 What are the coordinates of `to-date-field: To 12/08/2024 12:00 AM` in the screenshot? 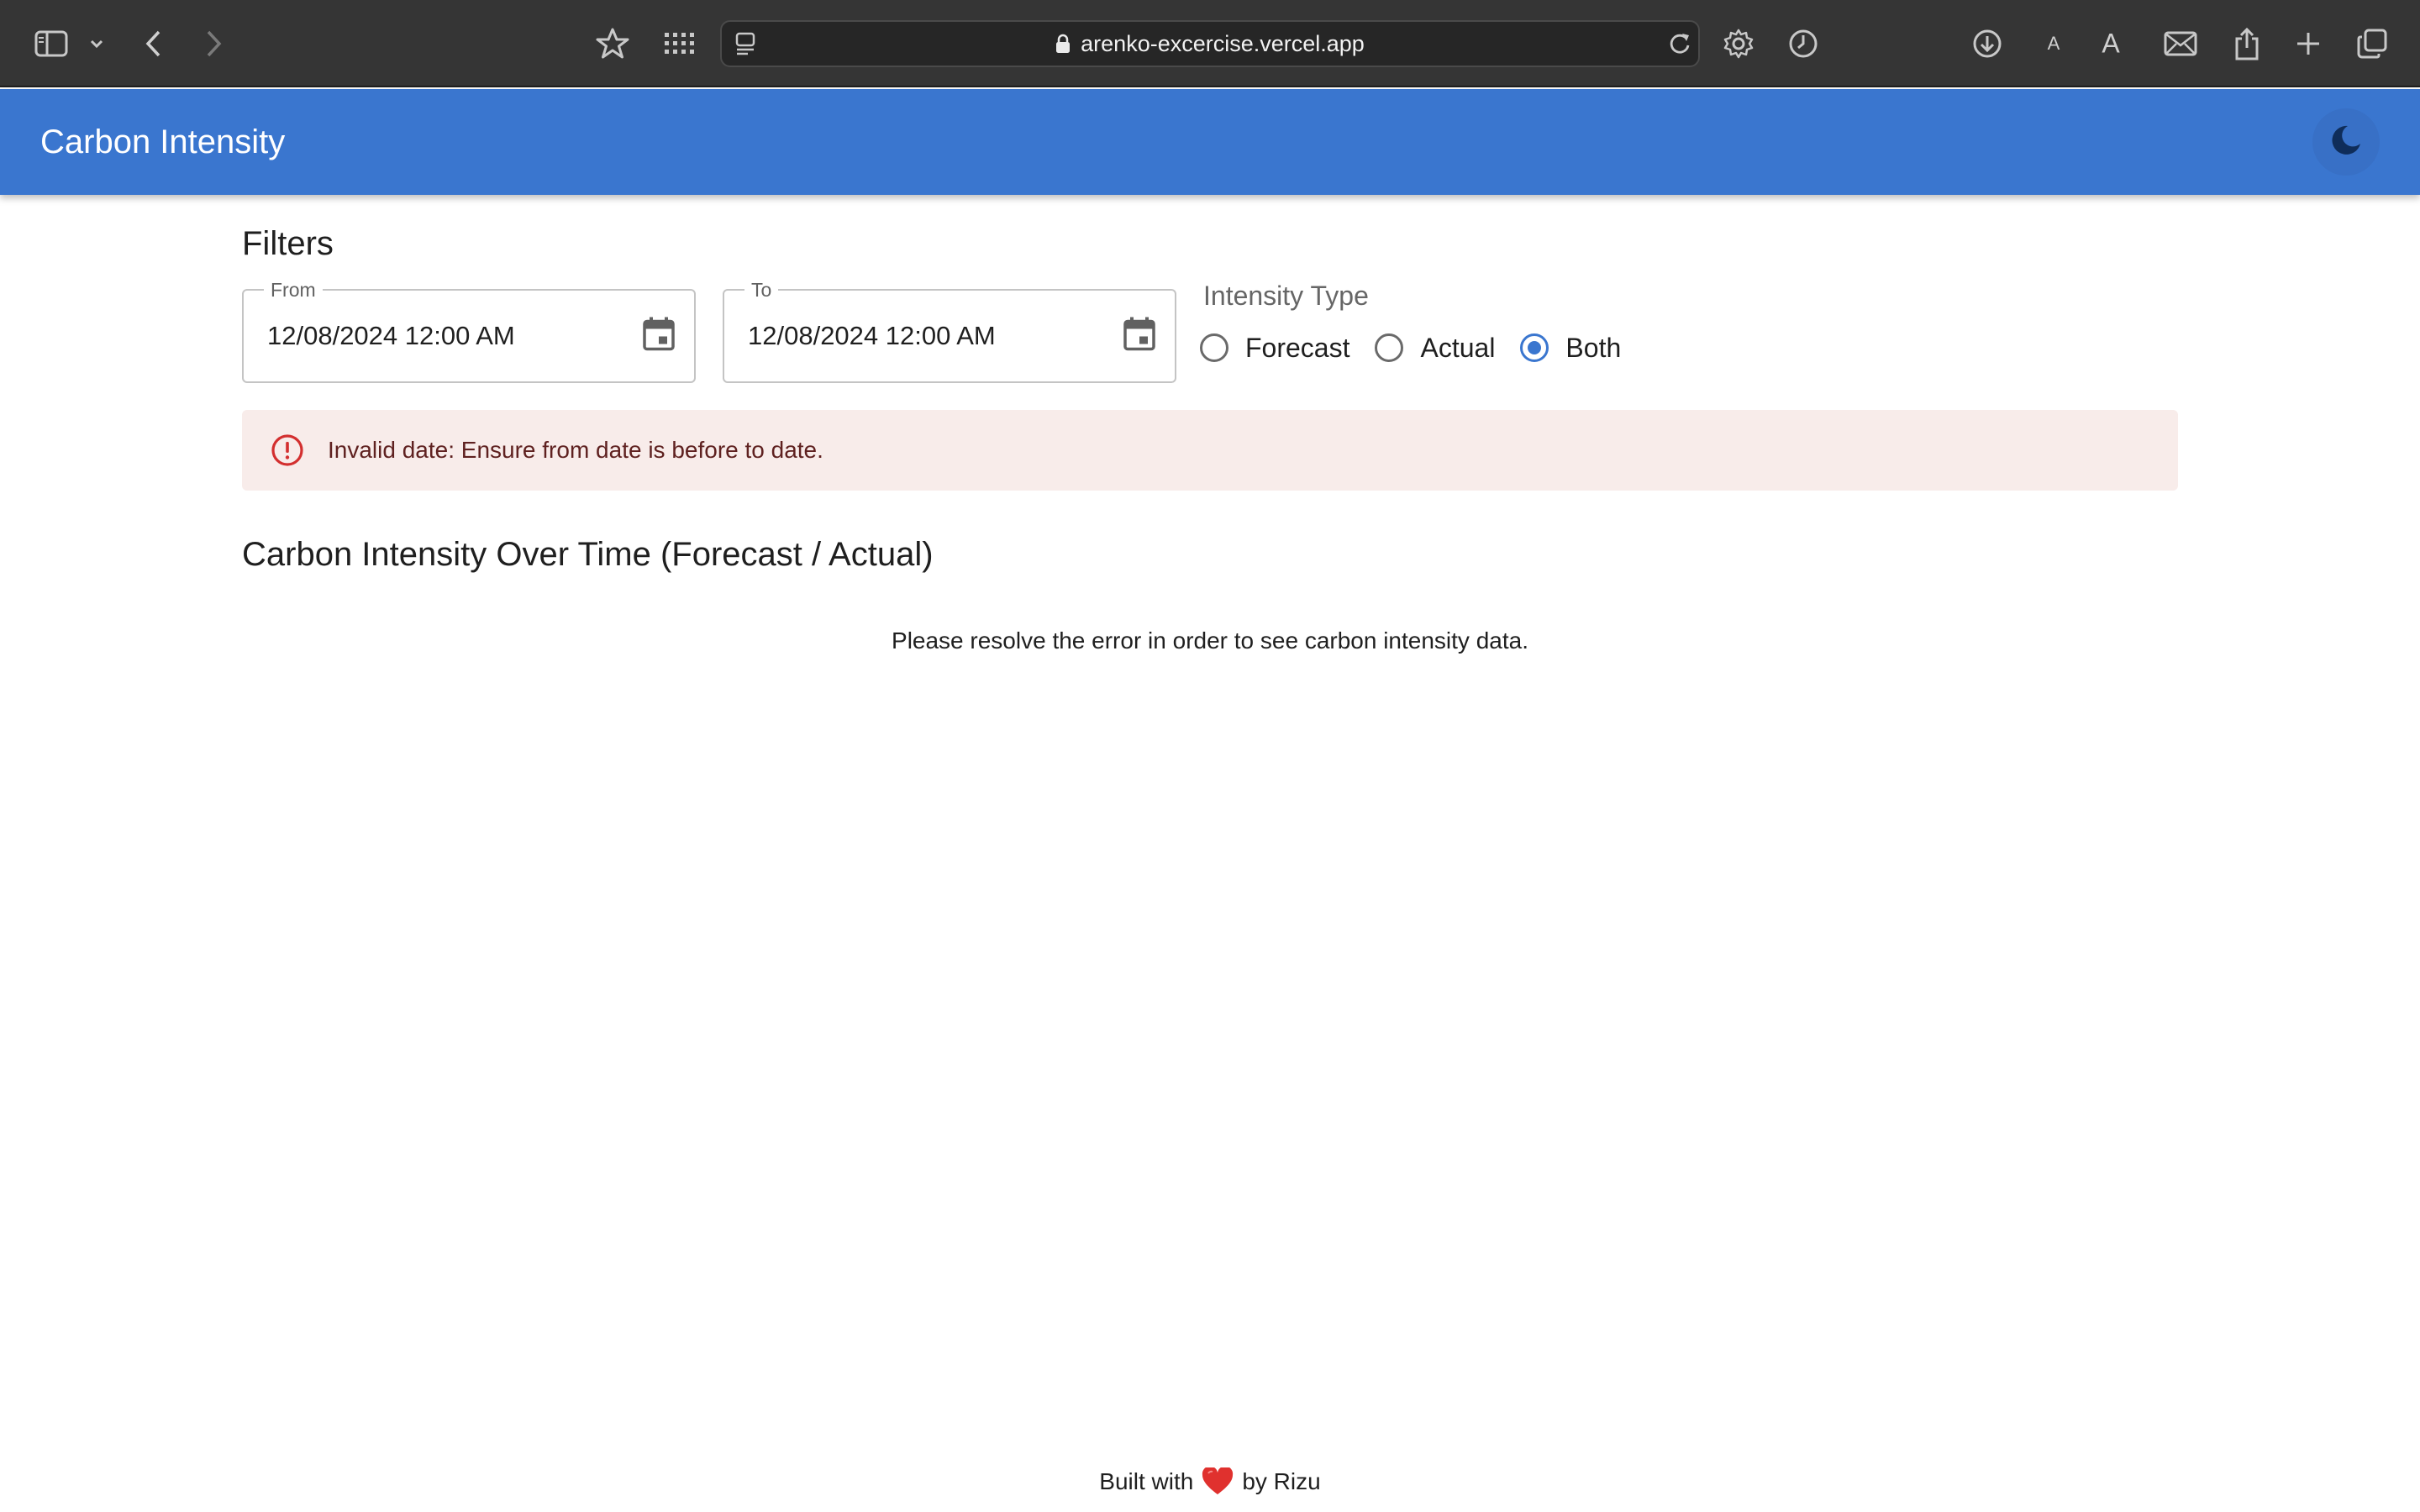 It's located at (950, 331).